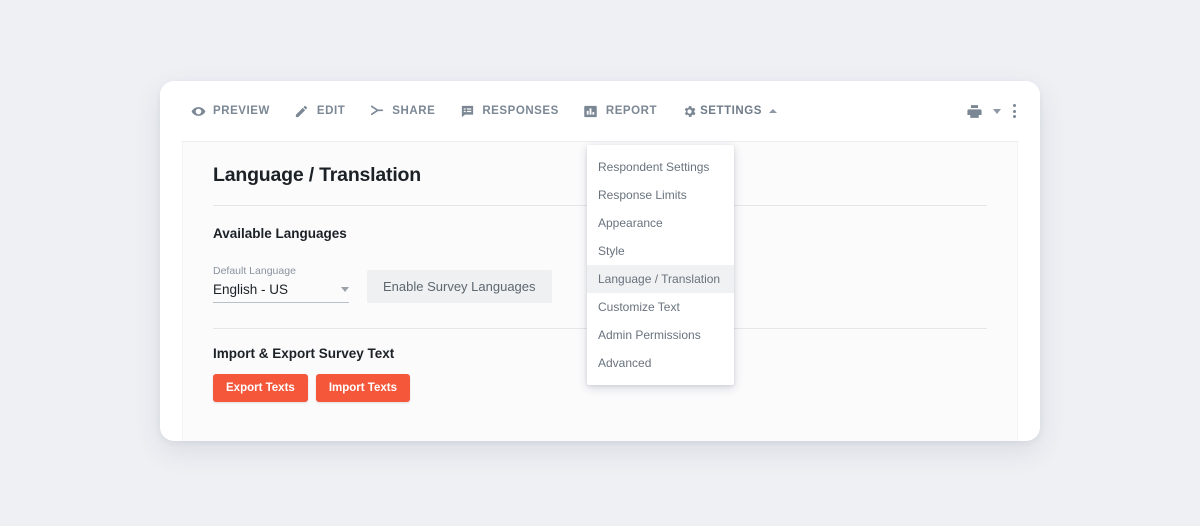 The image size is (1200, 526). What do you see at coordinates (251, 289) in the screenshot?
I see `default-language-value: English - US` at bounding box center [251, 289].